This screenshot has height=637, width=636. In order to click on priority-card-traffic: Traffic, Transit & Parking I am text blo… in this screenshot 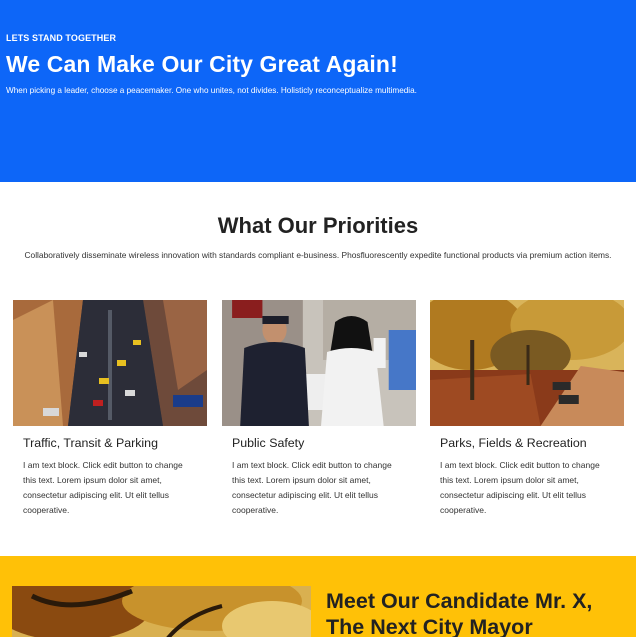, I will do `click(110, 407)`.